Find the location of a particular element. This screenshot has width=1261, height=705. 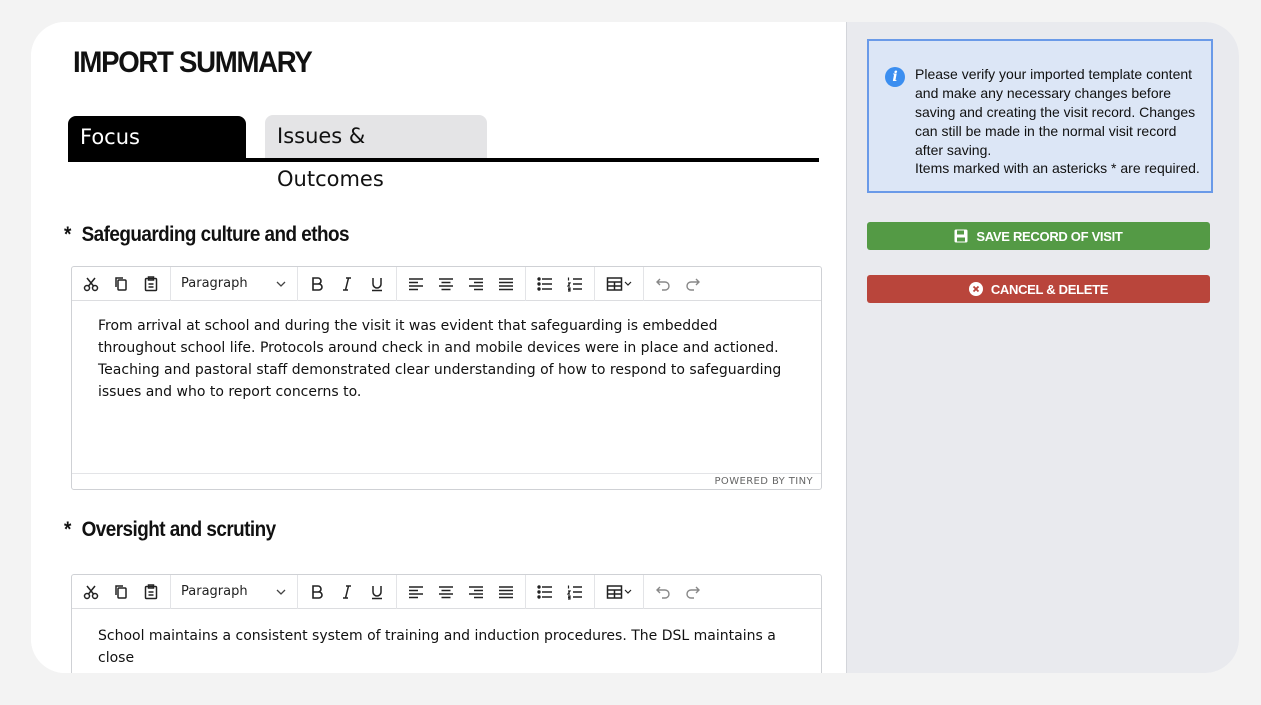

section-title-oversight: * Oversight and scrutiny is located at coordinates (170, 530).